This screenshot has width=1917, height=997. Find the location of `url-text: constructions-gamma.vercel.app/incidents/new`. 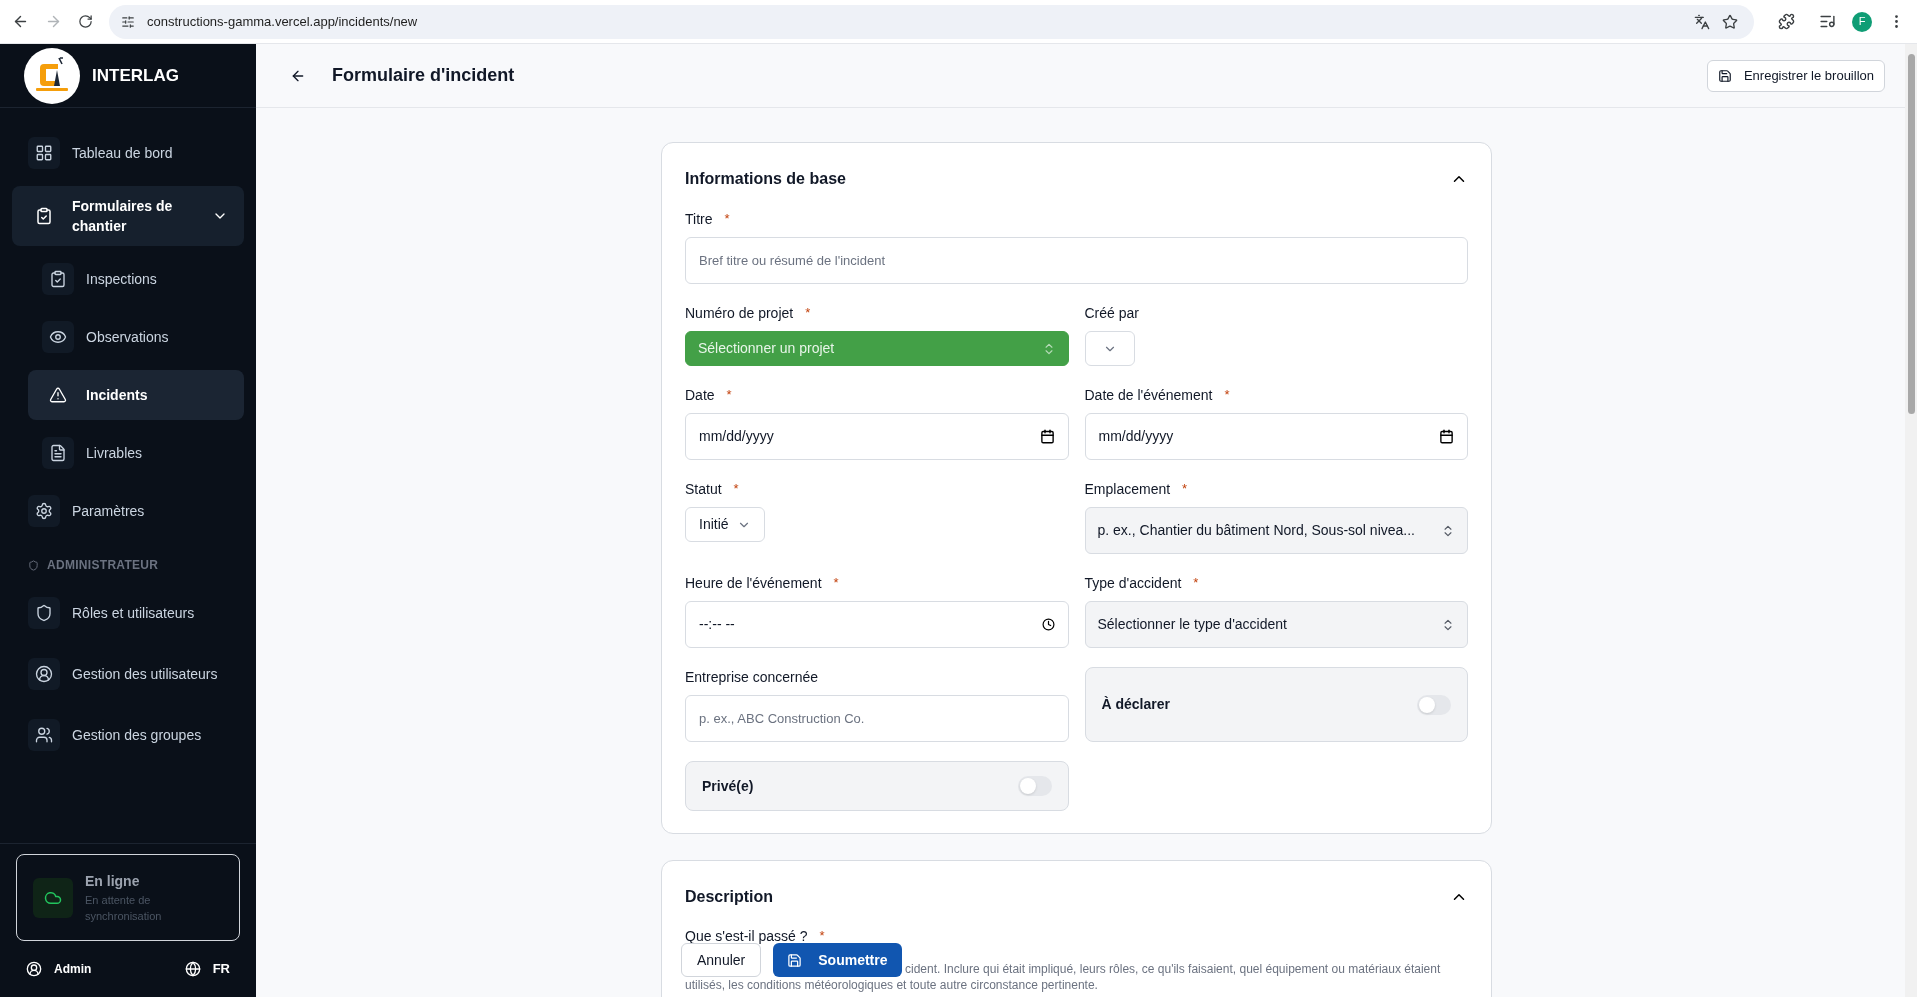

url-text: constructions-gamma.vercel.app/incidents/new is located at coordinates (283, 21).